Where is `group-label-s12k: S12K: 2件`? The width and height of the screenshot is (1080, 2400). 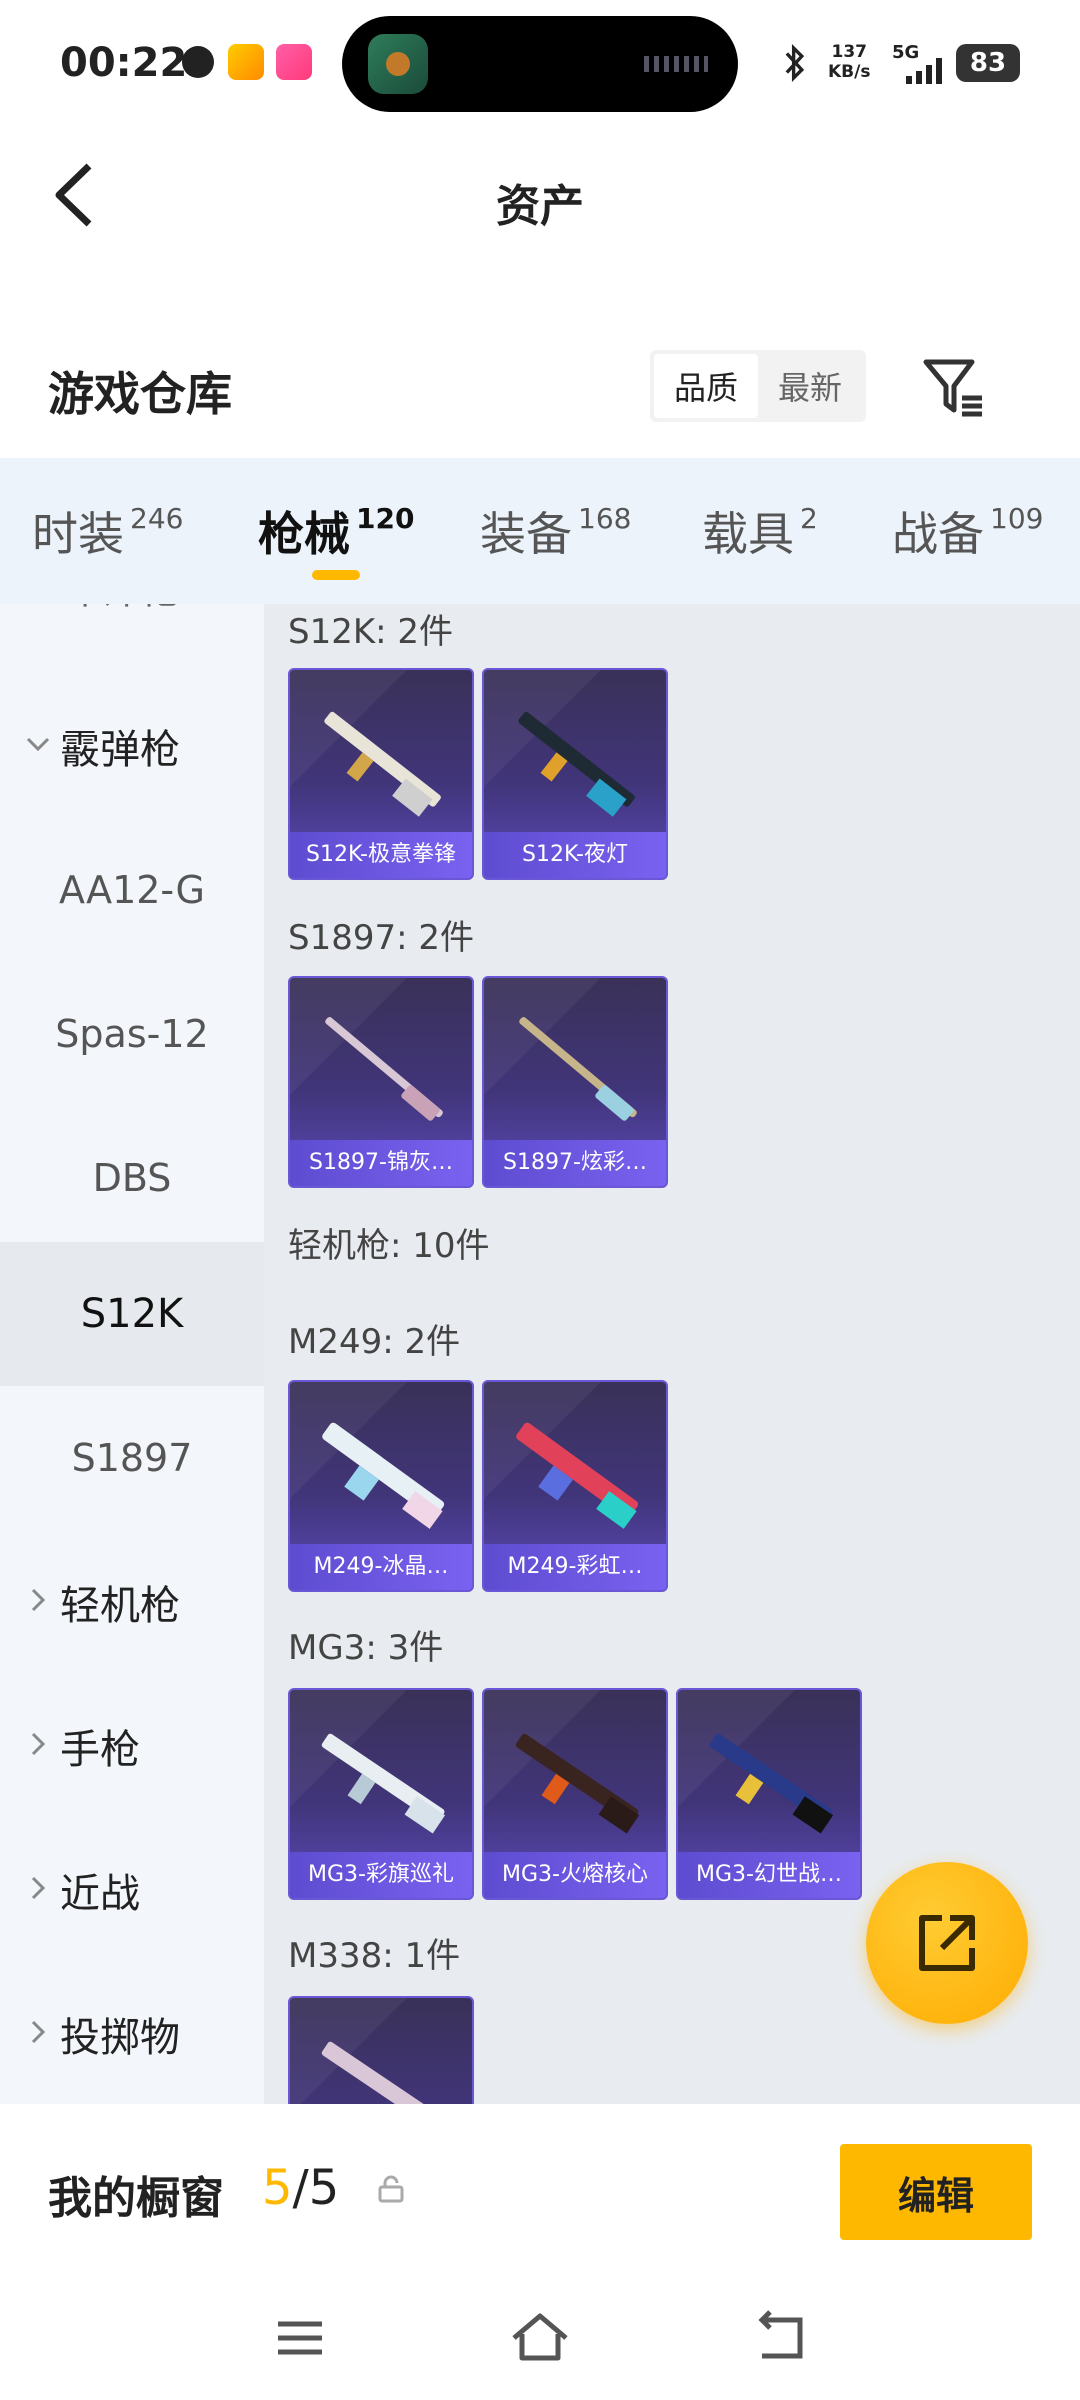
group-label-s12k: S12K: 2件 is located at coordinates (371, 632).